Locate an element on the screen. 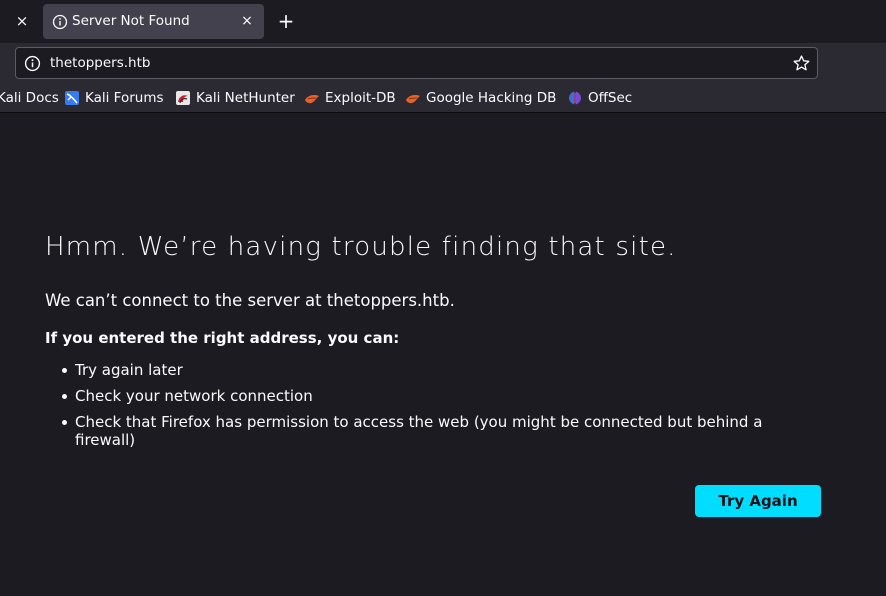 The image size is (886, 596). new-tab-icon: + is located at coordinates (286, 21).